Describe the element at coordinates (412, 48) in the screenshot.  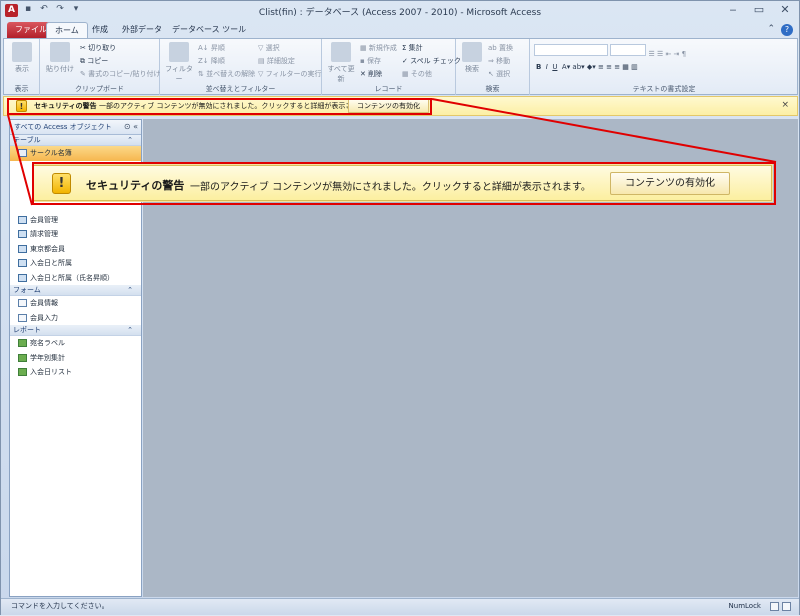
I see `totals-button: Σ 集計` at that location.